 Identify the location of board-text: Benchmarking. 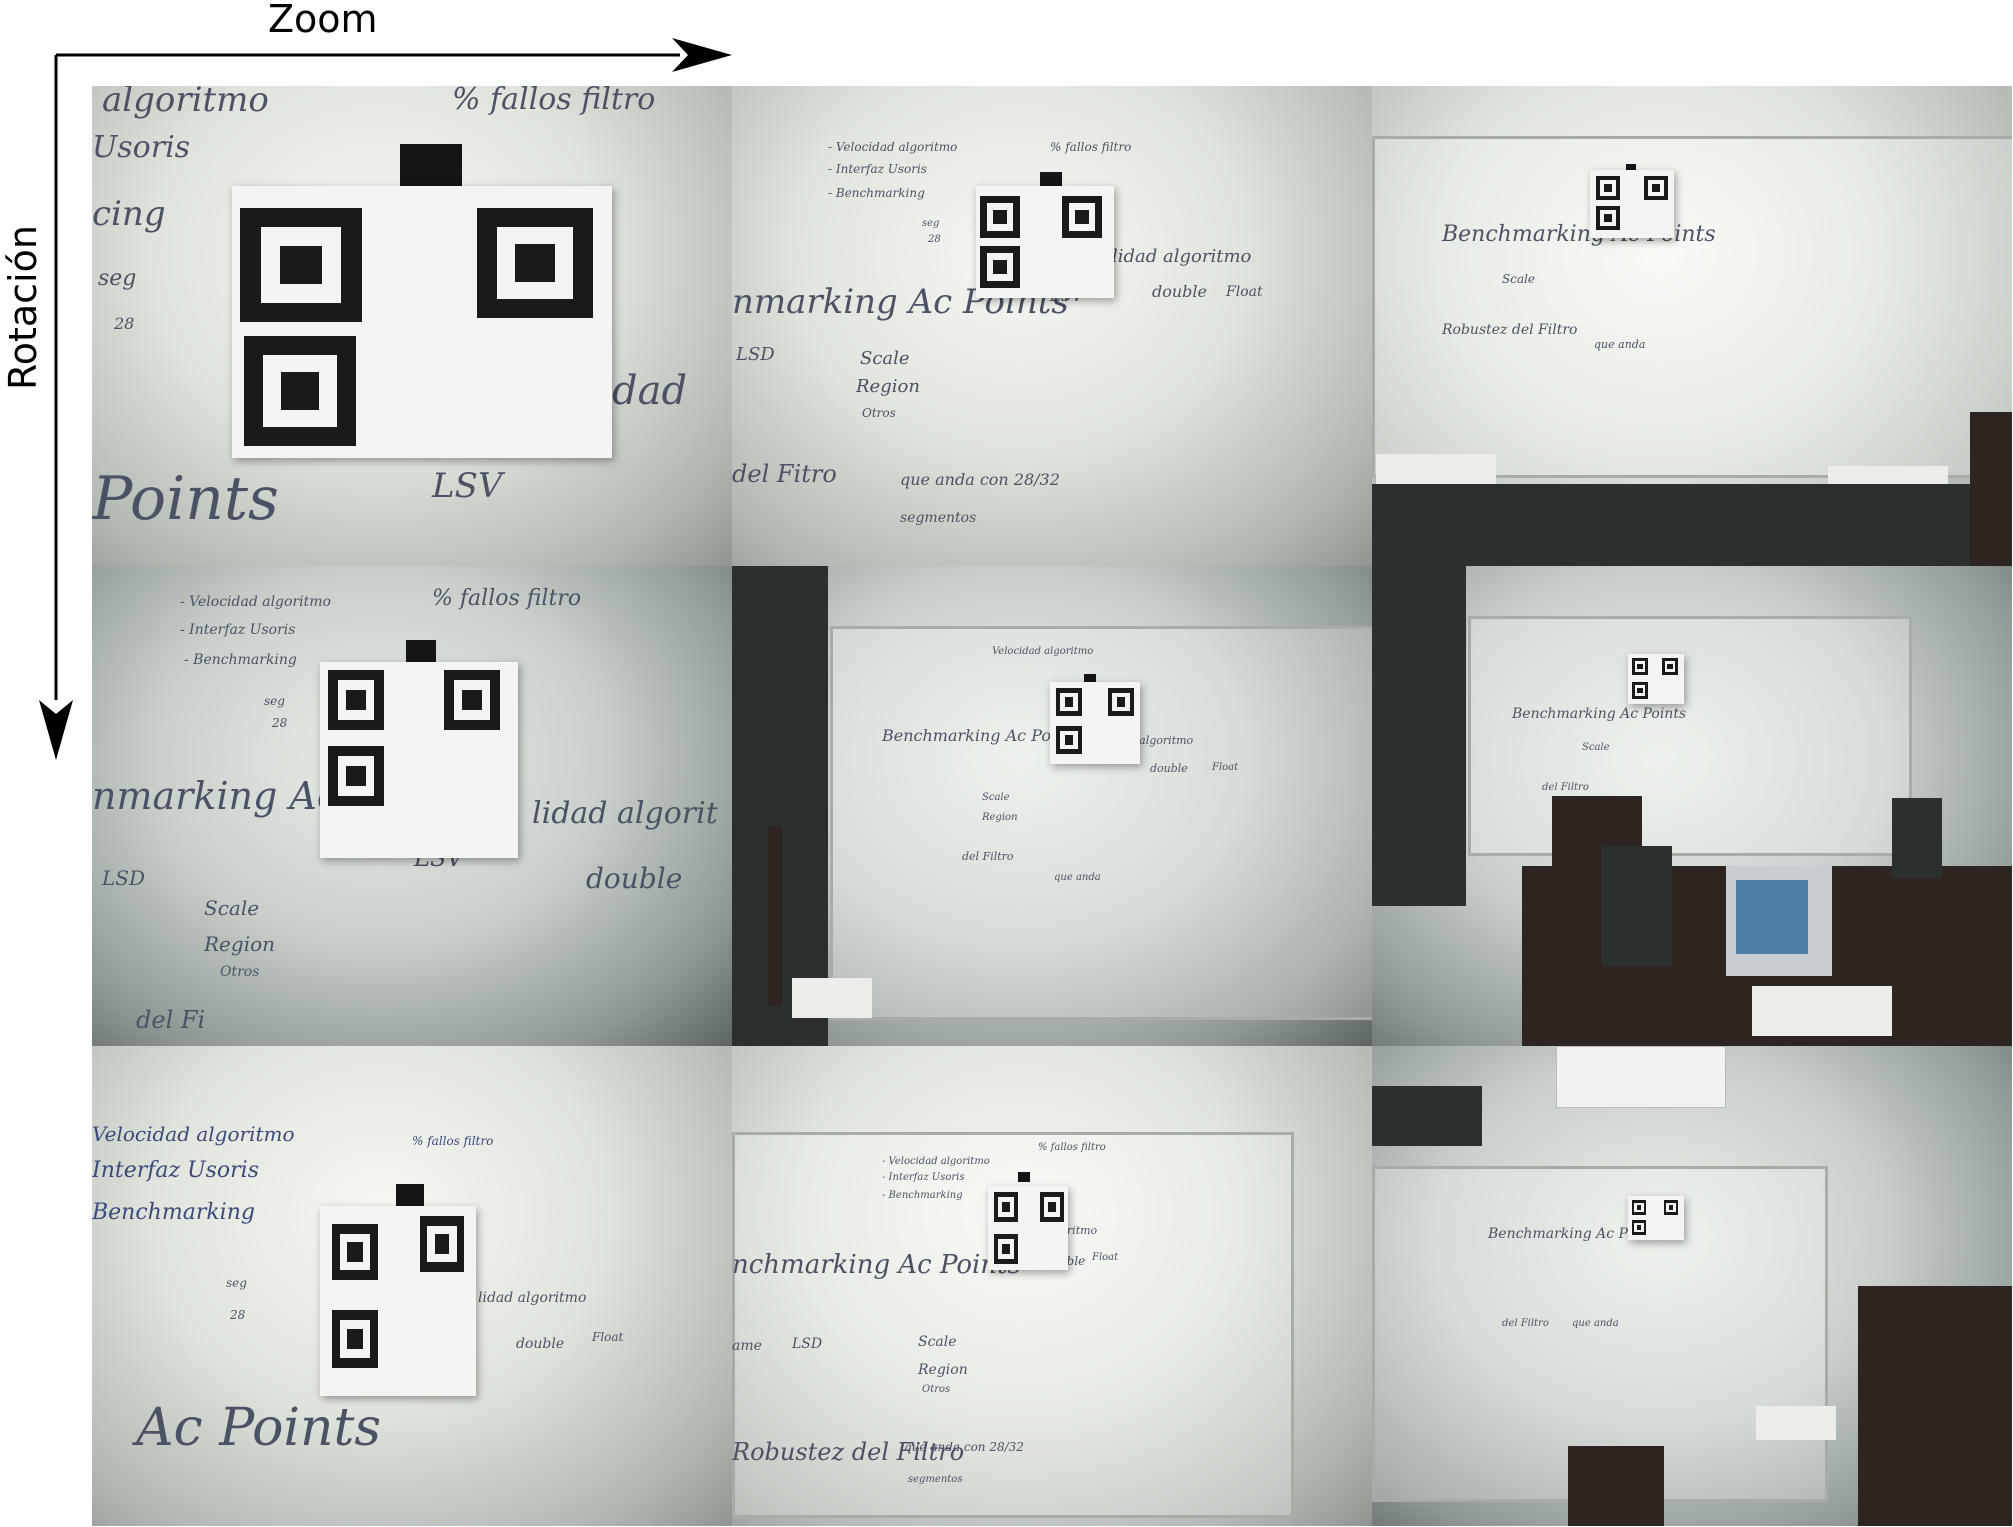
(173, 1212).